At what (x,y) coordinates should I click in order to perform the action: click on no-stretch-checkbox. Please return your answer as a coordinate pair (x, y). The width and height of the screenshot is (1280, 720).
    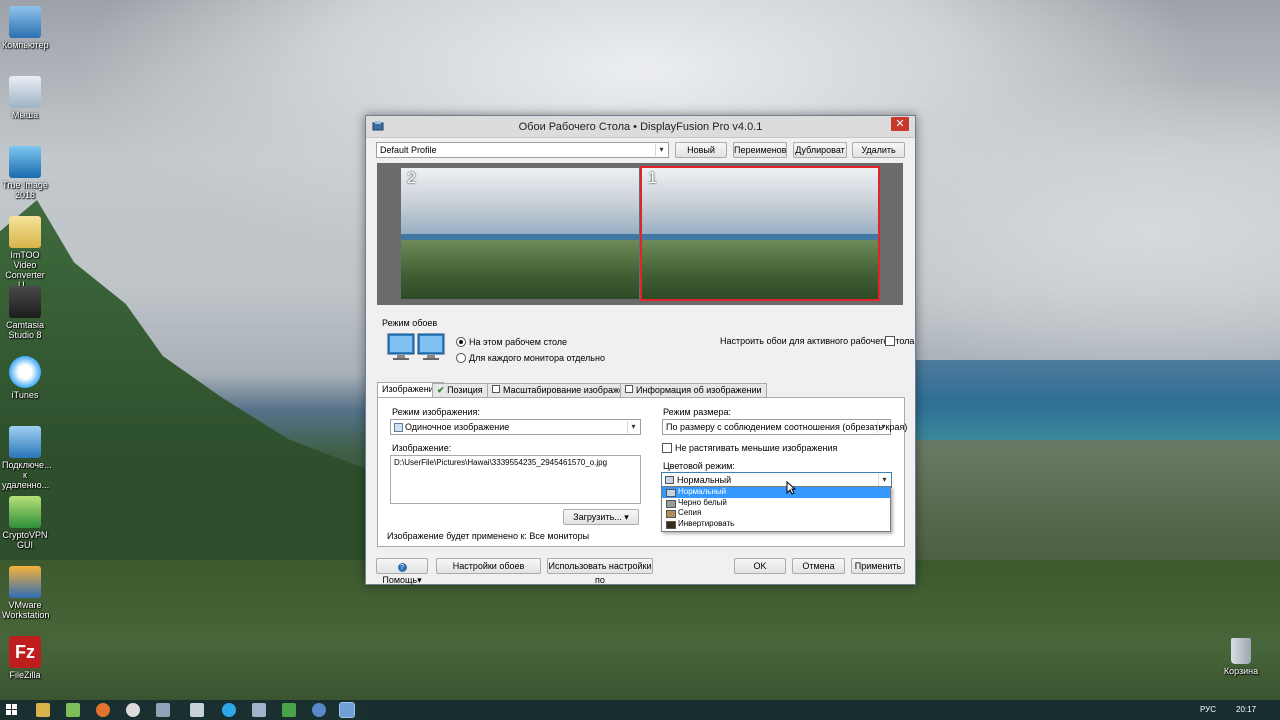
    Looking at the image, I should click on (667, 448).